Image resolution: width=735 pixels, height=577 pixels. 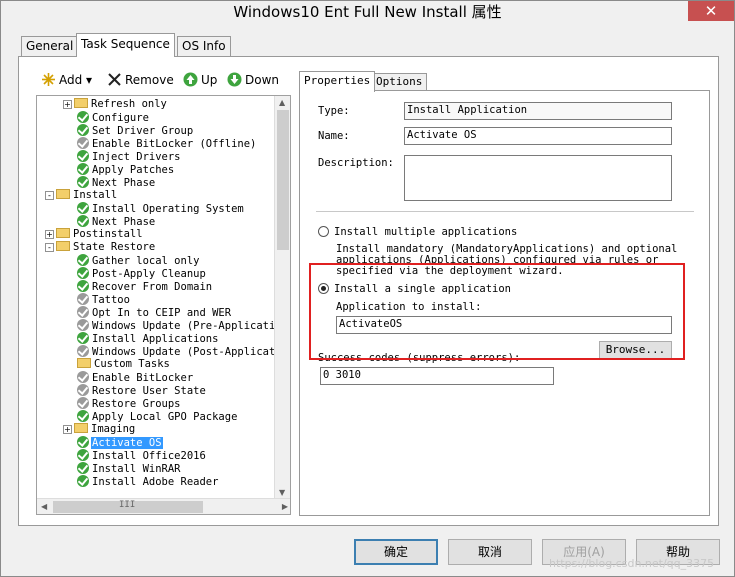 What do you see at coordinates (133, 170) in the screenshot?
I see `tree-item-label: Apply Patches` at bounding box center [133, 170].